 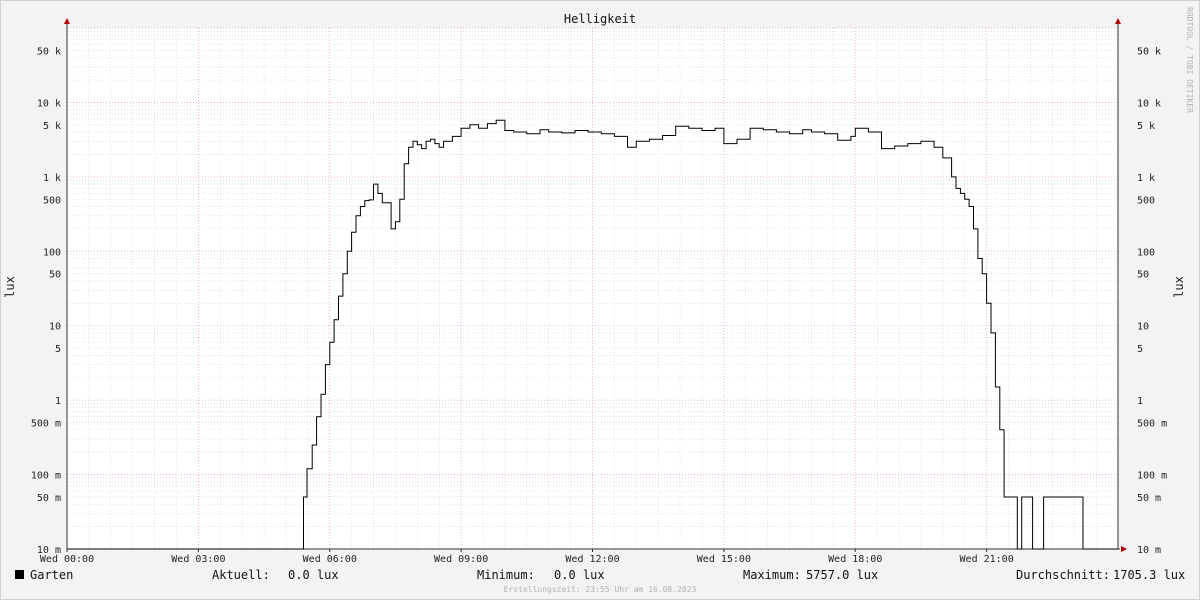 I want to click on legend-avg-value: 1705.3 lux, so click(x=1149, y=575).